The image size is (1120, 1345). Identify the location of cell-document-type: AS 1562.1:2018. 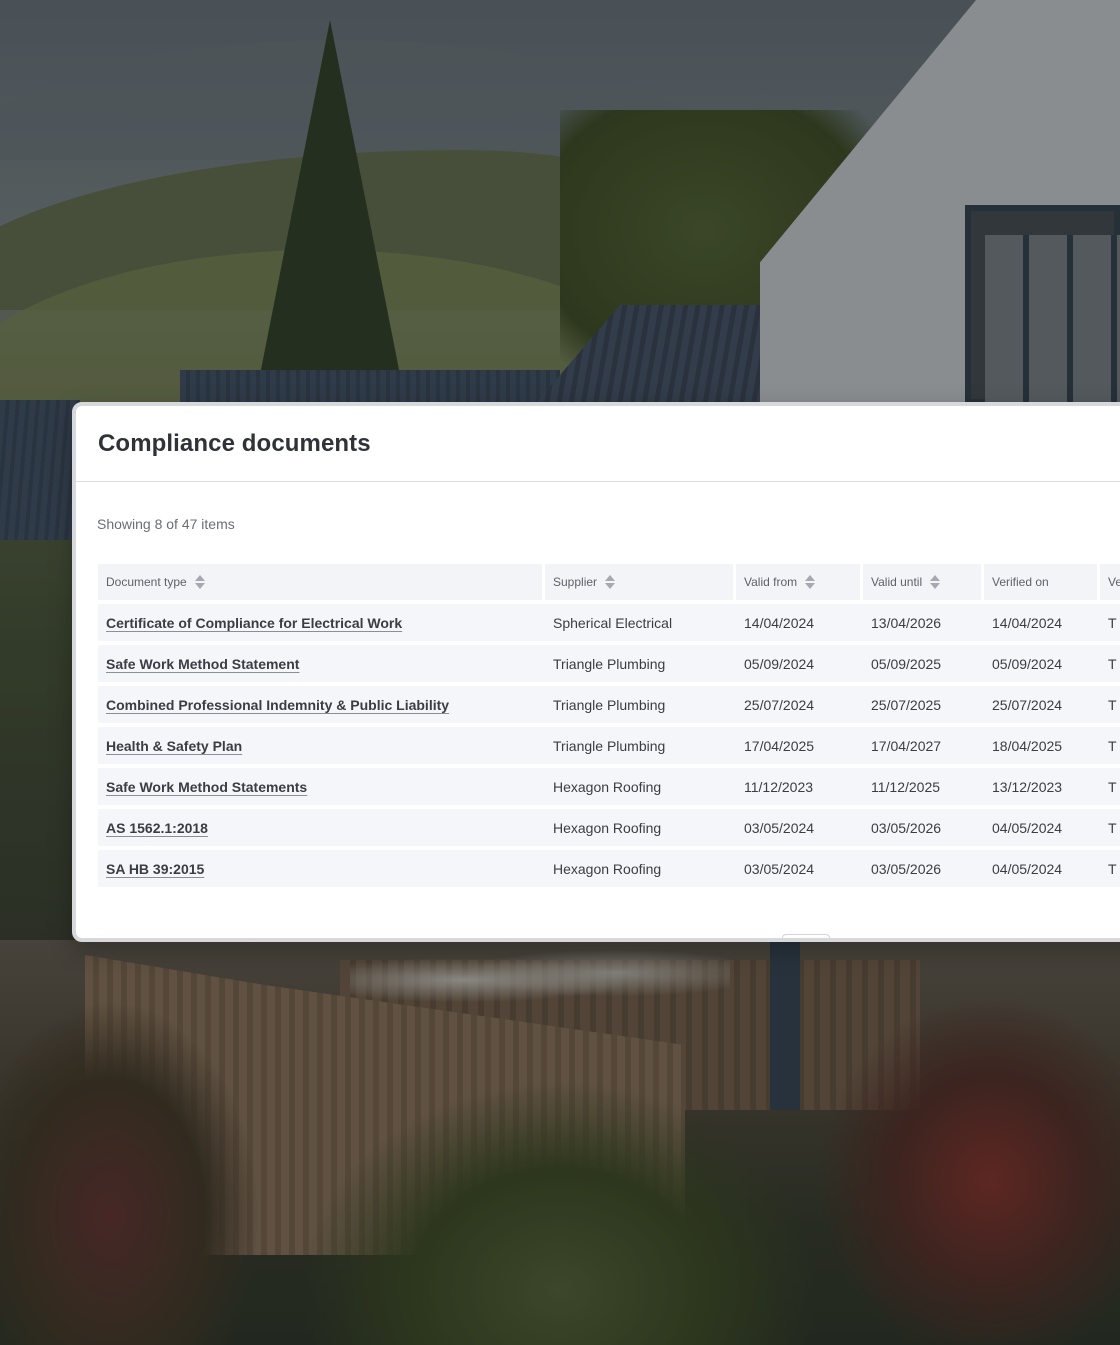
(321, 827).